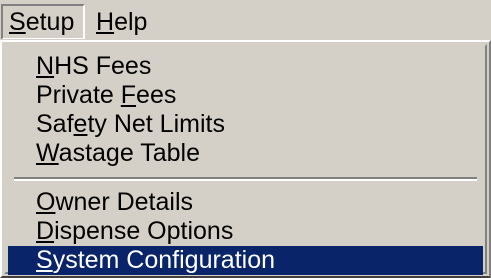 The height and width of the screenshot is (278, 491). What do you see at coordinates (94, 66) in the screenshot?
I see `menu-item-label: NHS Fees` at bounding box center [94, 66].